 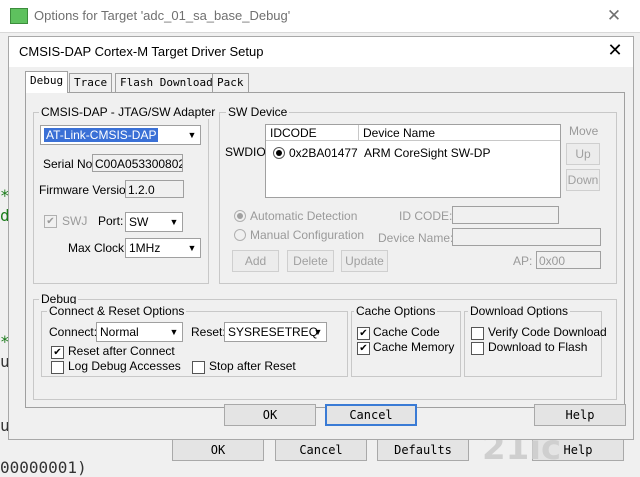 What do you see at coordinates (423, 450) in the screenshot?
I see `outer-defaults-button: Defaults` at bounding box center [423, 450].